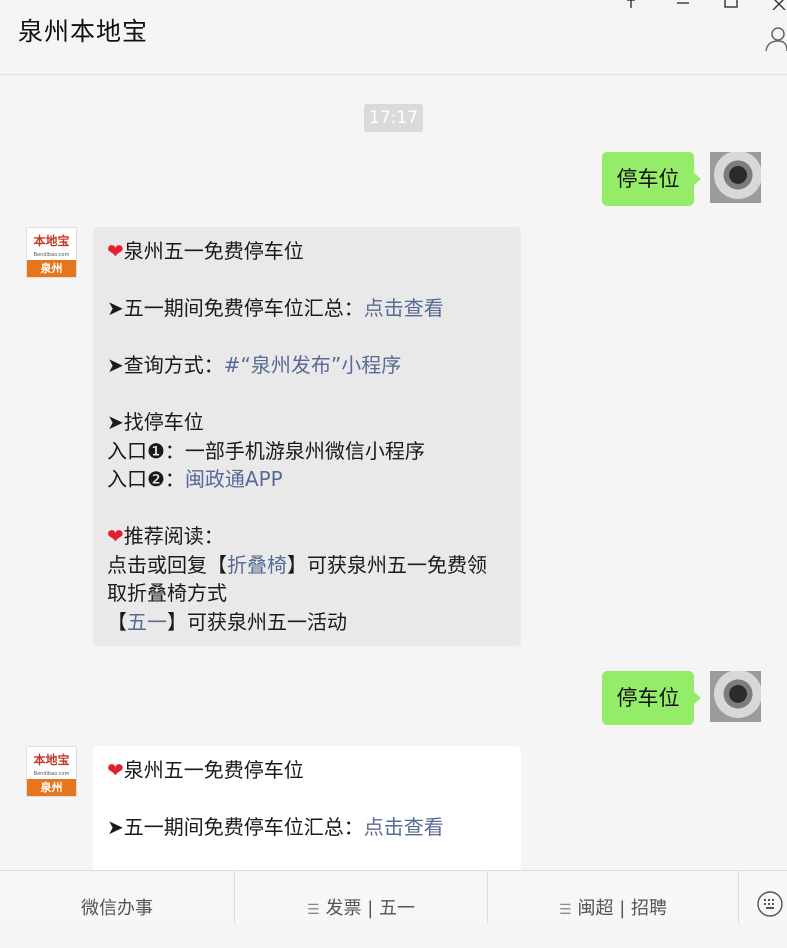  What do you see at coordinates (312, 365) in the screenshot?
I see `mini-program-link: #“泉州发布”小程序` at bounding box center [312, 365].